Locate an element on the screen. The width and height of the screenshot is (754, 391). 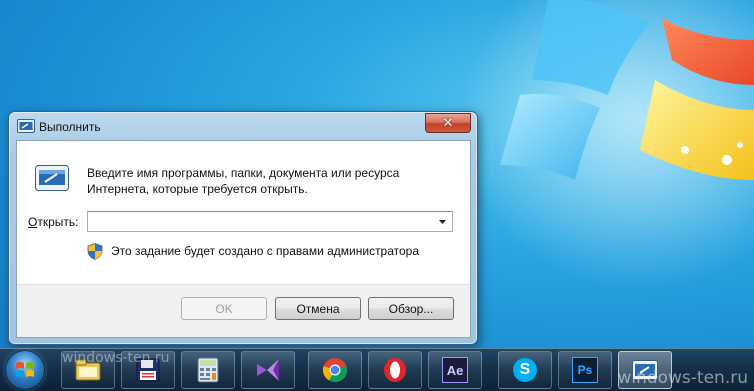
taskbar-after-effects: Ae is located at coordinates (455, 370).